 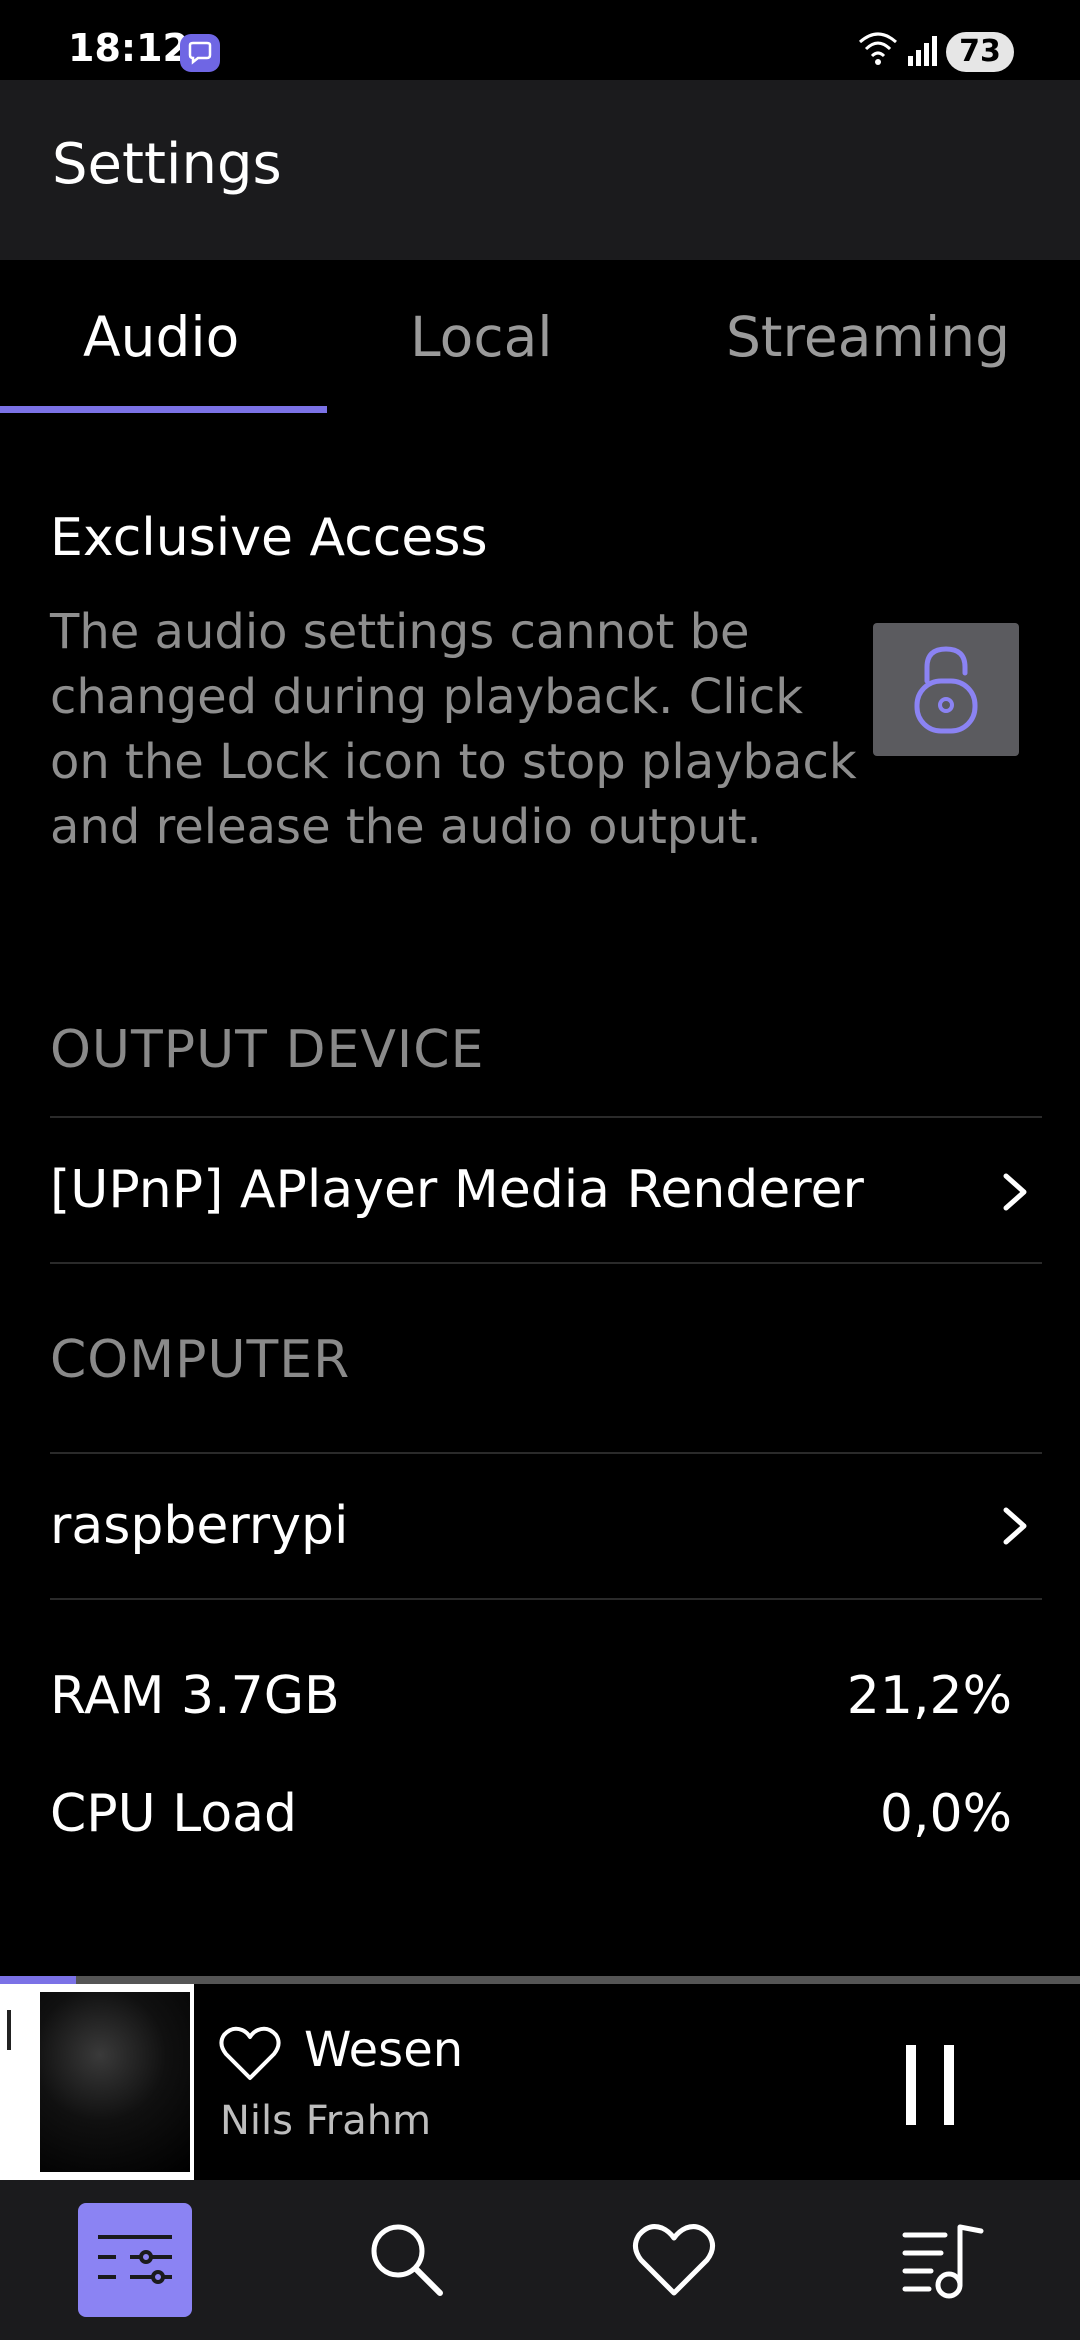 What do you see at coordinates (457, 1190) in the screenshot?
I see `output-device-value: [UPnP] APlayer Media Renderer` at bounding box center [457, 1190].